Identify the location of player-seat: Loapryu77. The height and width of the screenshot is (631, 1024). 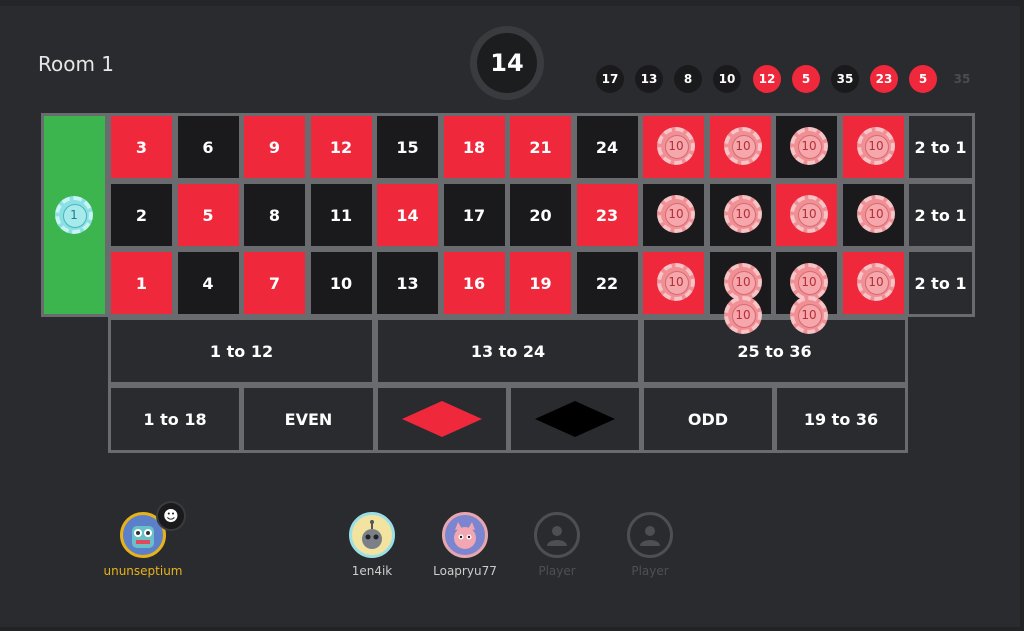
(465, 545).